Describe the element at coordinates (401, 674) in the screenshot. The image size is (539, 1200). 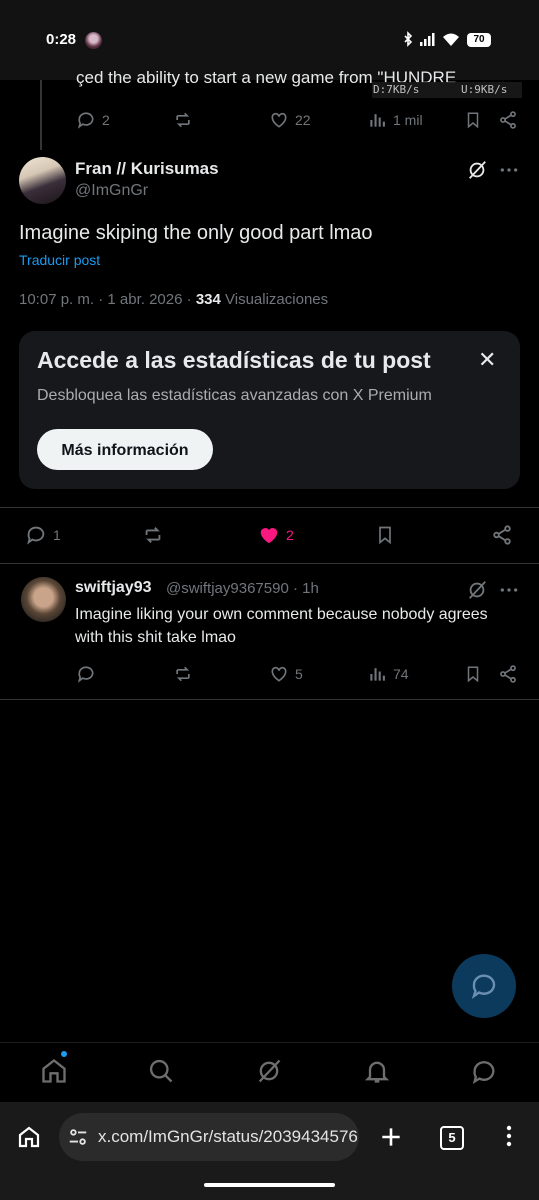
I see `reply-views-count: 74` at that location.